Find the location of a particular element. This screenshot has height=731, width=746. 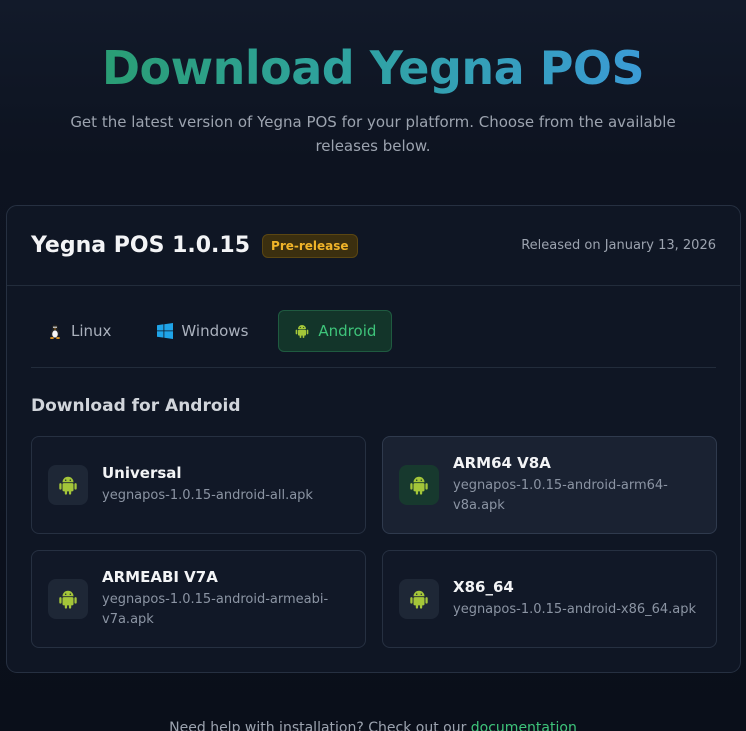

page-title: Download Yegna POS is located at coordinates (373, 68).